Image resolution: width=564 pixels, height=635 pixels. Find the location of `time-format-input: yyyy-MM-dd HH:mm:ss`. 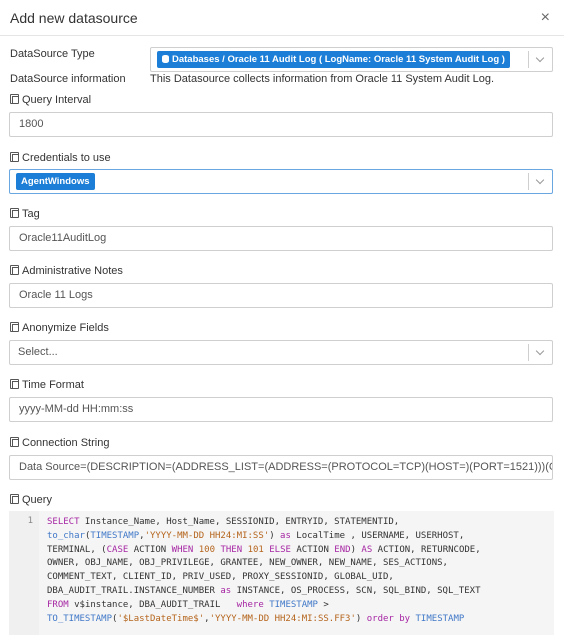

time-format-input: yyyy-MM-dd HH:mm:ss is located at coordinates (281, 409).